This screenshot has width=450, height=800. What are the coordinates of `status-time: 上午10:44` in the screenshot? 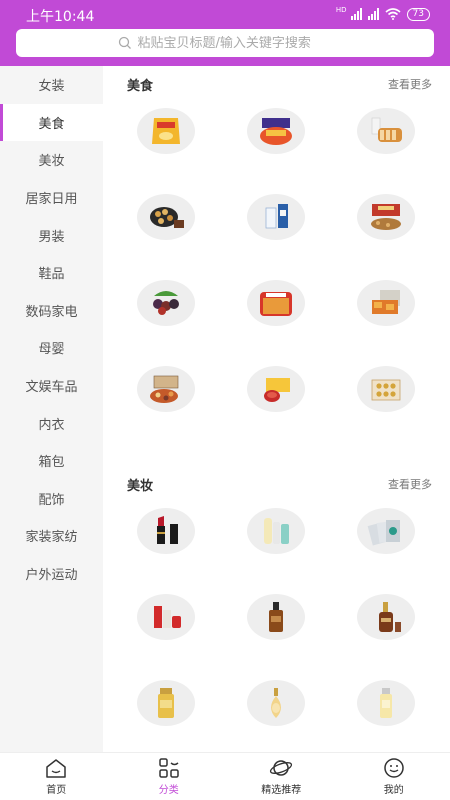 It's located at (60, 17).